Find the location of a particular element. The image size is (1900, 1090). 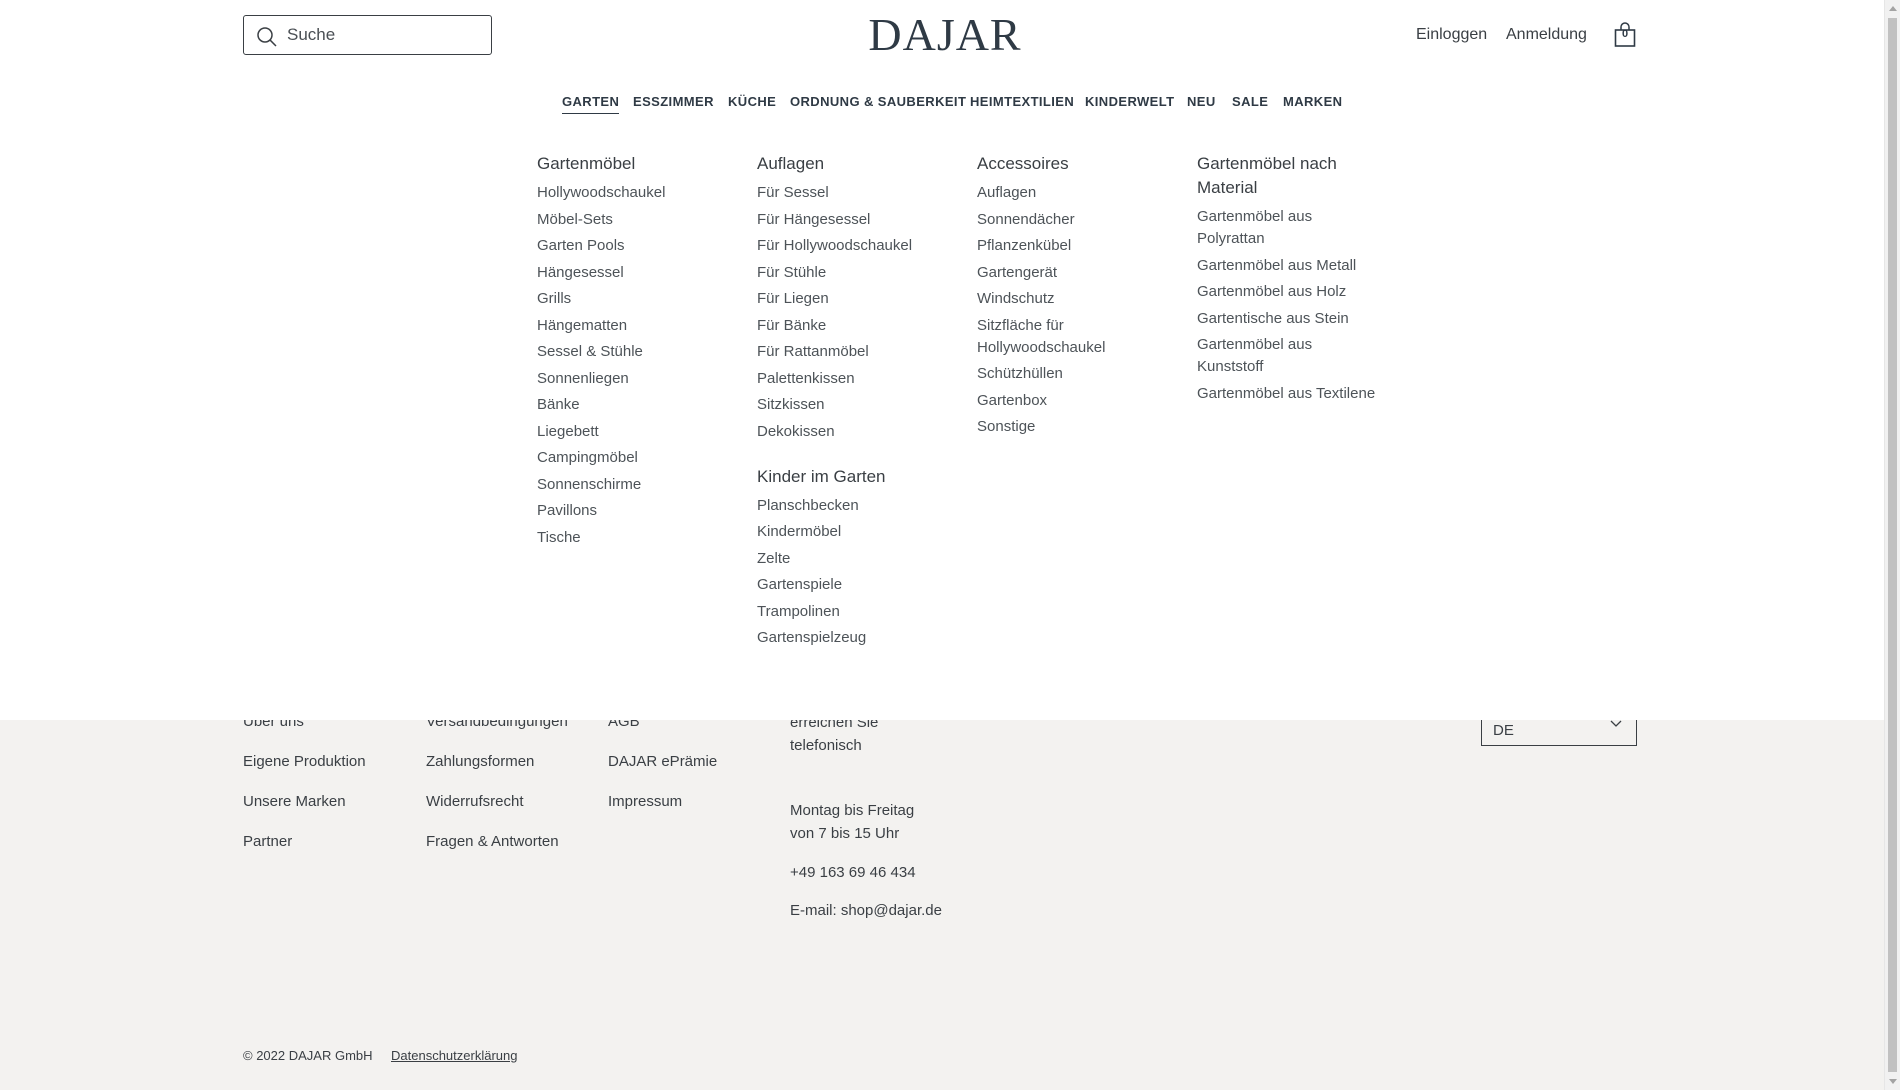

language-value: DE is located at coordinates (1503, 730).